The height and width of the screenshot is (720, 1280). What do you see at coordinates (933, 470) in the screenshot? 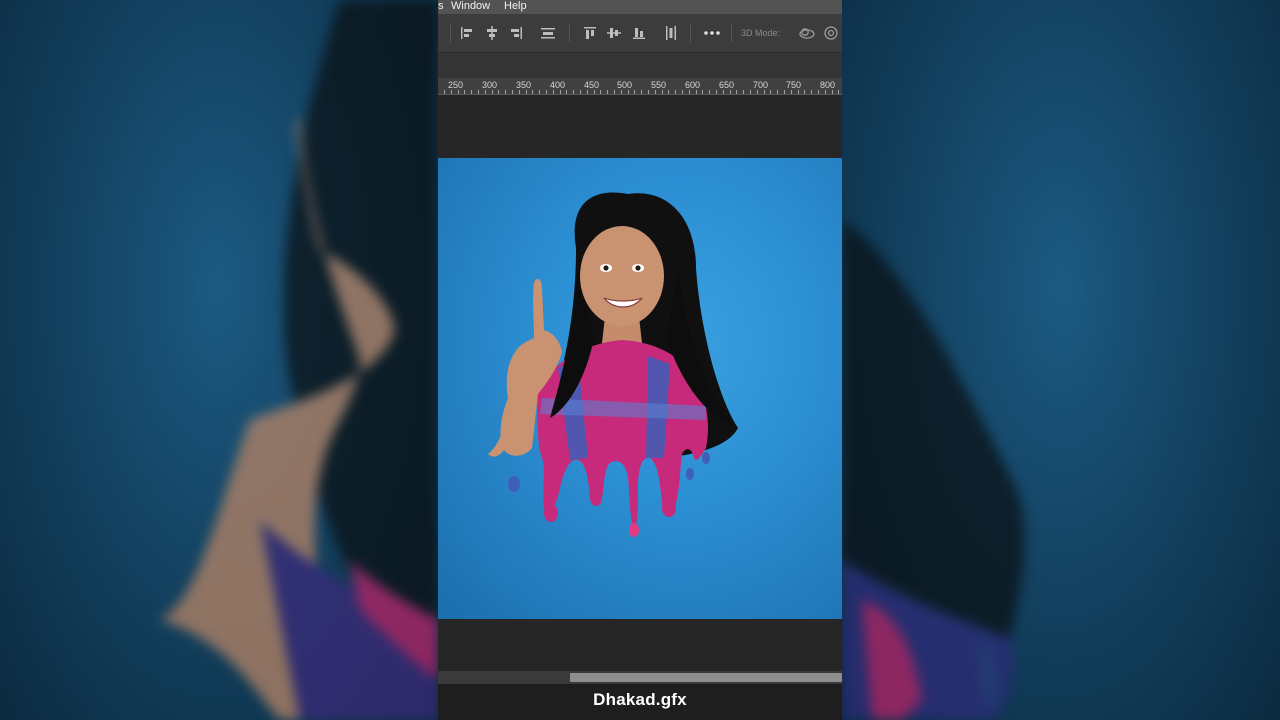
I see `blurred-photo-right` at bounding box center [933, 470].